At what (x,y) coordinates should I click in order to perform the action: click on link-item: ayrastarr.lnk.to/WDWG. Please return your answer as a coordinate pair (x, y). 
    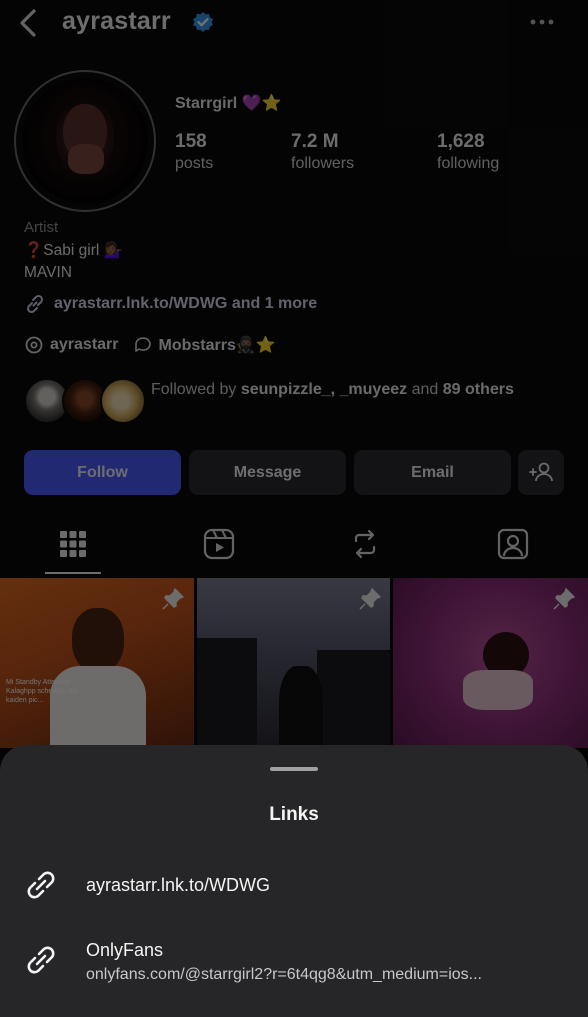
    Looking at the image, I should click on (294, 885).